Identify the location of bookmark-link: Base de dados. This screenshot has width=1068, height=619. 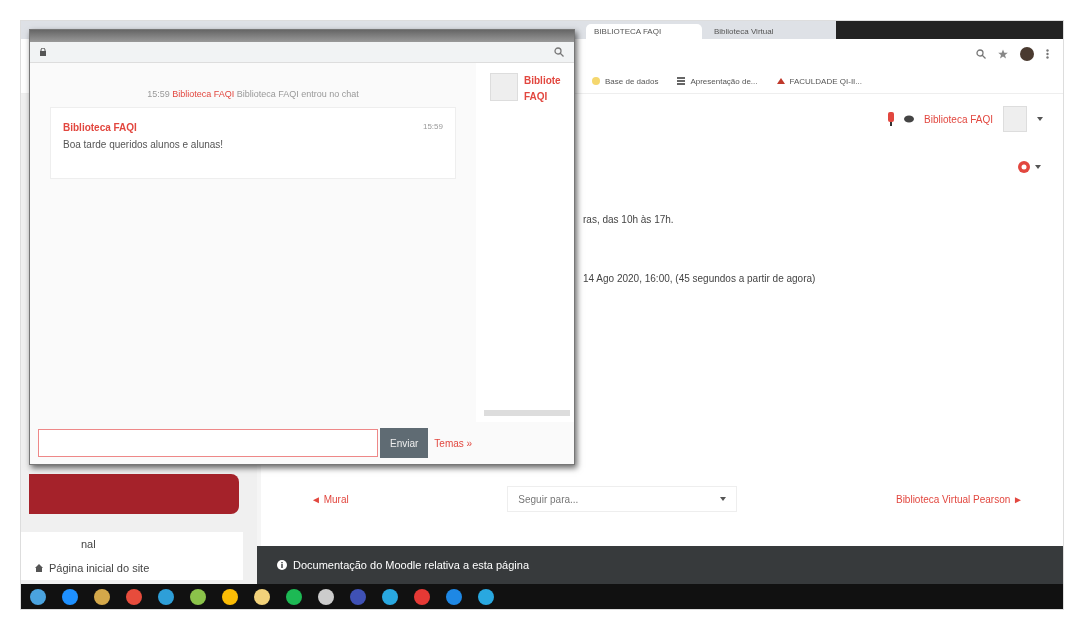
(632, 81).